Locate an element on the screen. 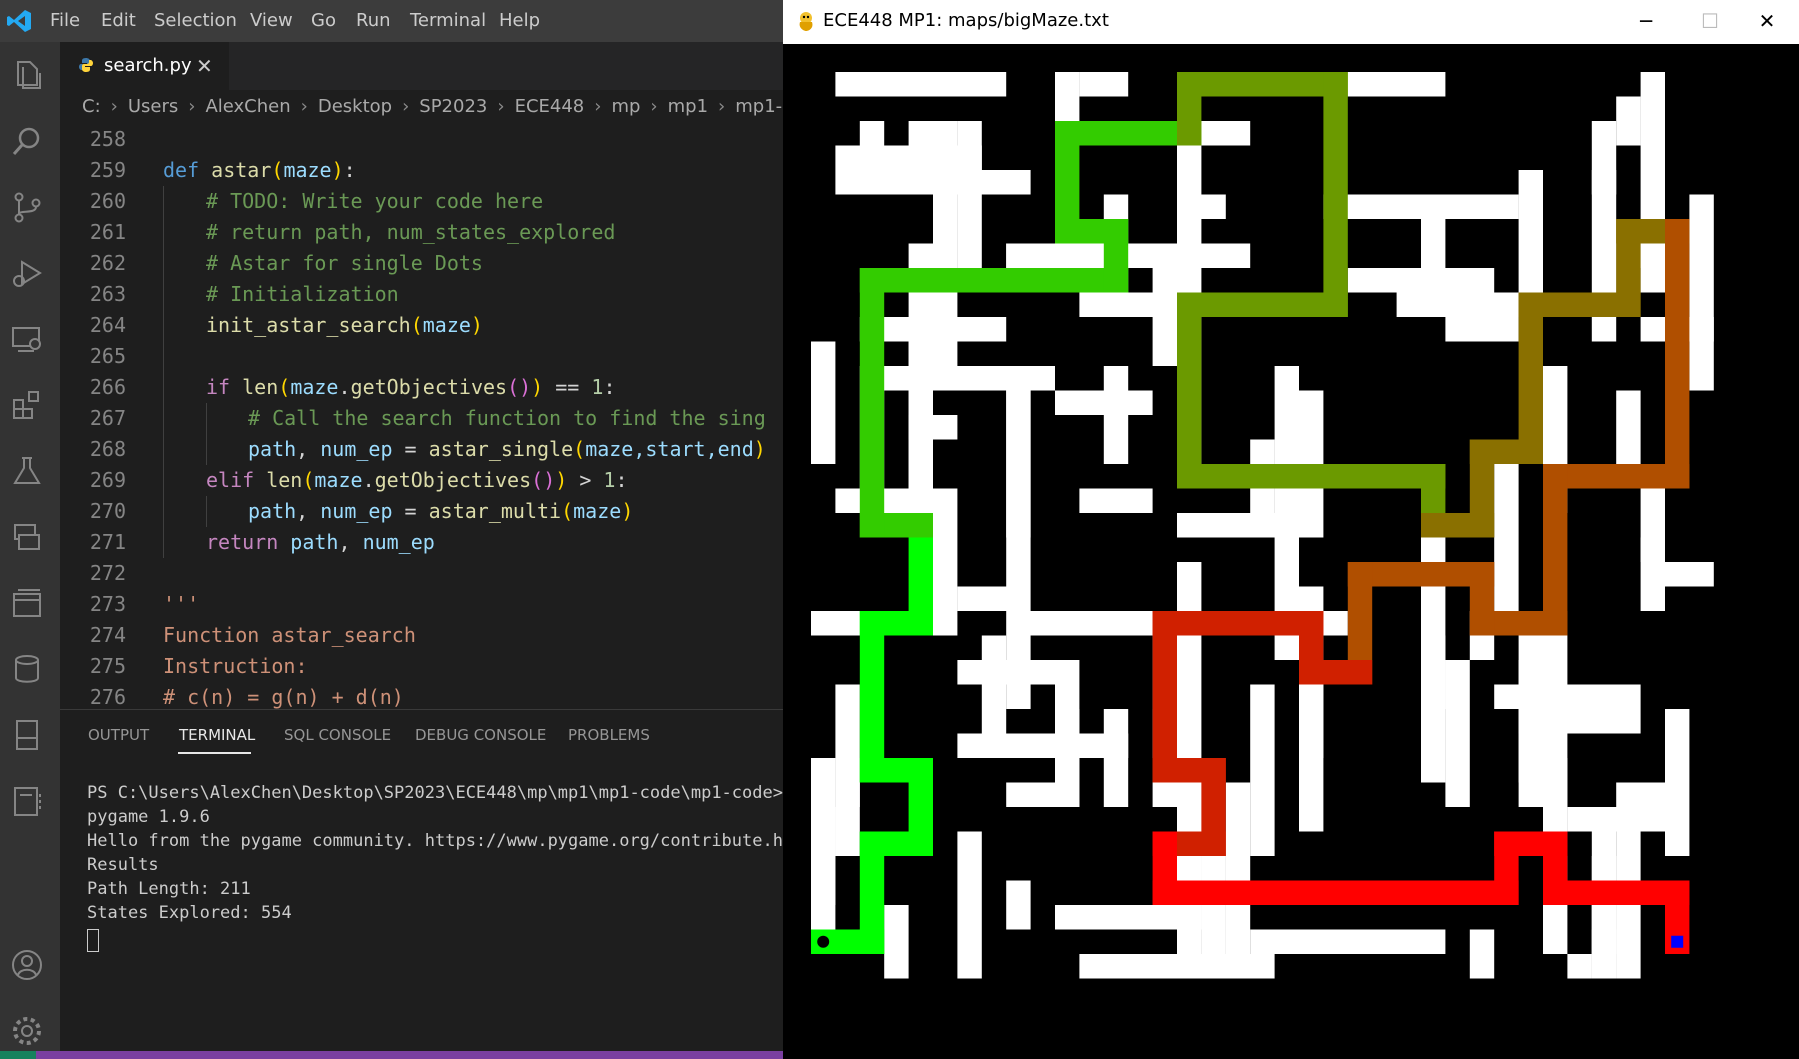 The width and height of the screenshot is (1799, 1059). breadcrumb-item: SP2023 is located at coordinates (453, 107).